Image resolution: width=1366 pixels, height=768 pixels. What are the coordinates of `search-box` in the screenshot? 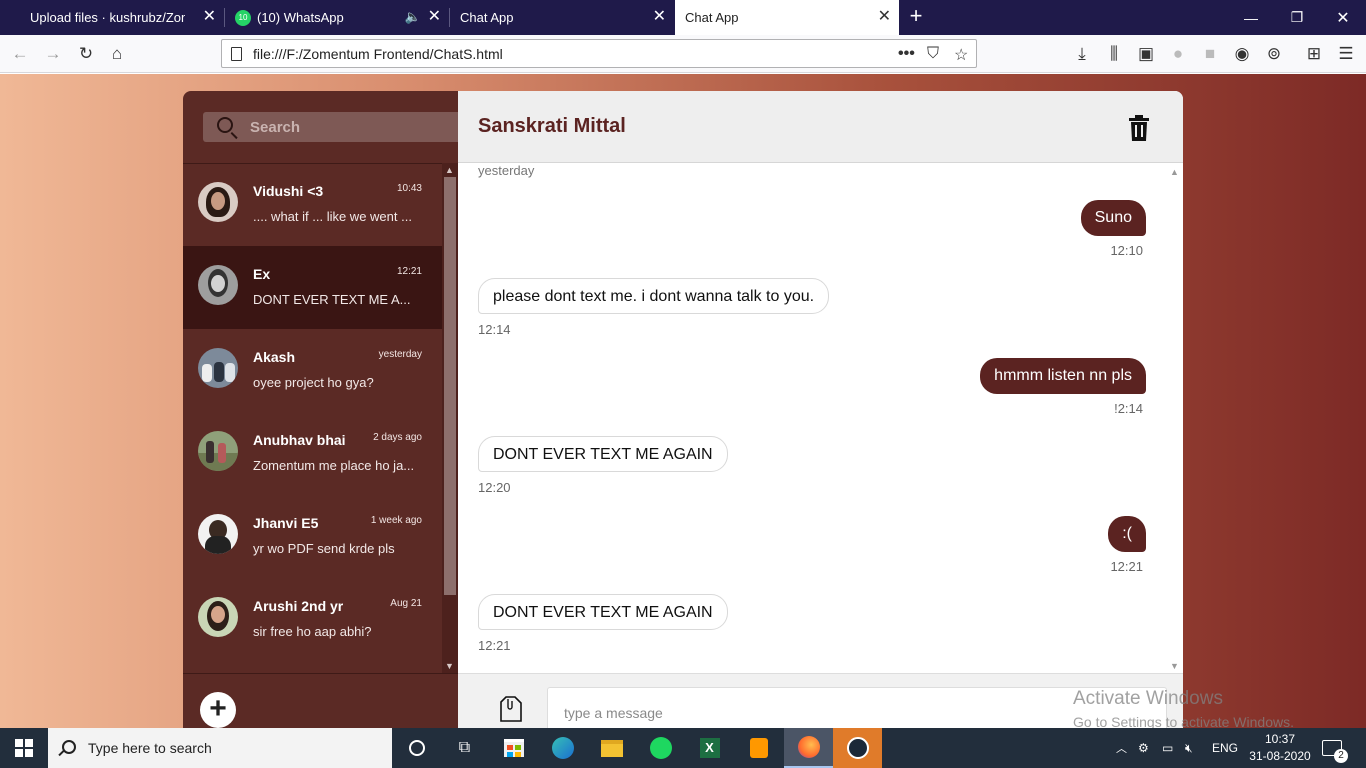 It's located at (330, 127).